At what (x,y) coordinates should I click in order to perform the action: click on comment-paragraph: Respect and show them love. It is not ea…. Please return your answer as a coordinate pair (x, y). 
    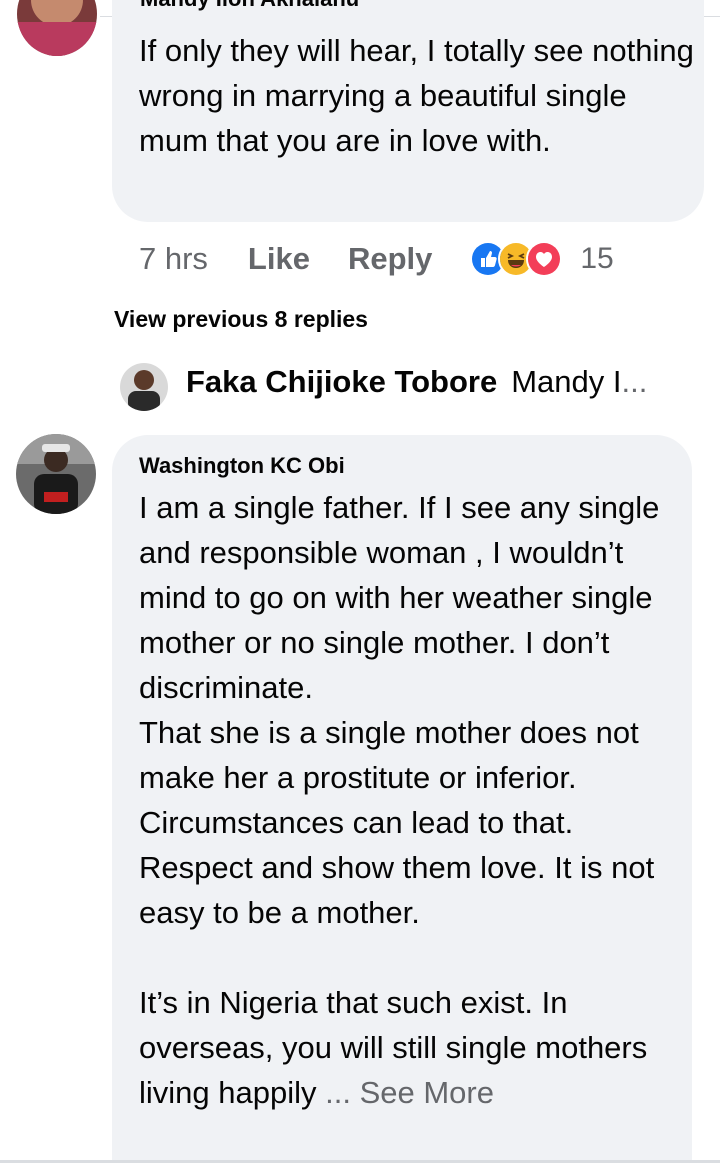
    Looking at the image, I should click on (397, 890).